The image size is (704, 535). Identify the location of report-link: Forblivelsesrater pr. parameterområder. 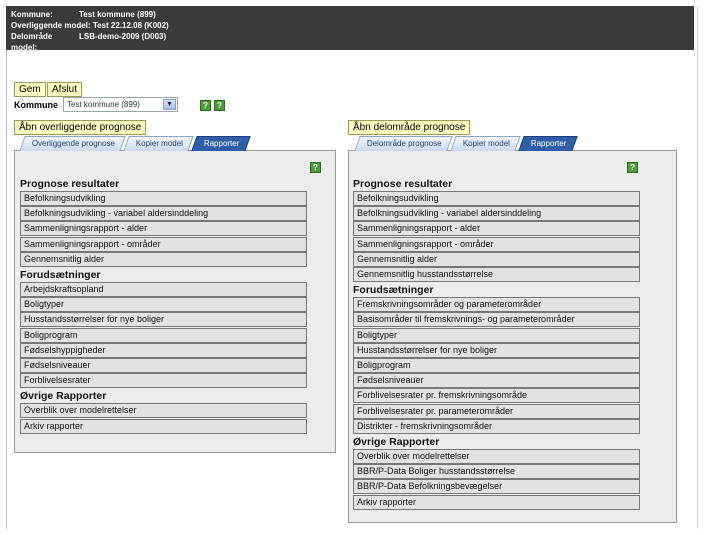
(496, 411).